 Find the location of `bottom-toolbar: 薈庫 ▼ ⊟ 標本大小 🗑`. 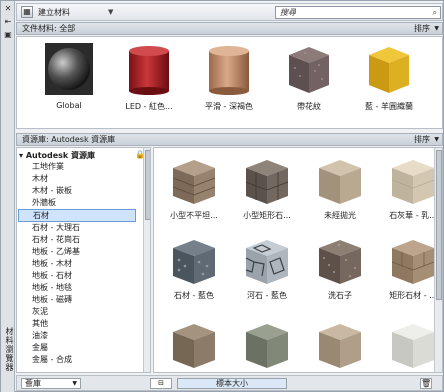

bottom-toolbar: 薈庫 ▼ ⊟ 標本大小 🗑 is located at coordinates (229, 383).